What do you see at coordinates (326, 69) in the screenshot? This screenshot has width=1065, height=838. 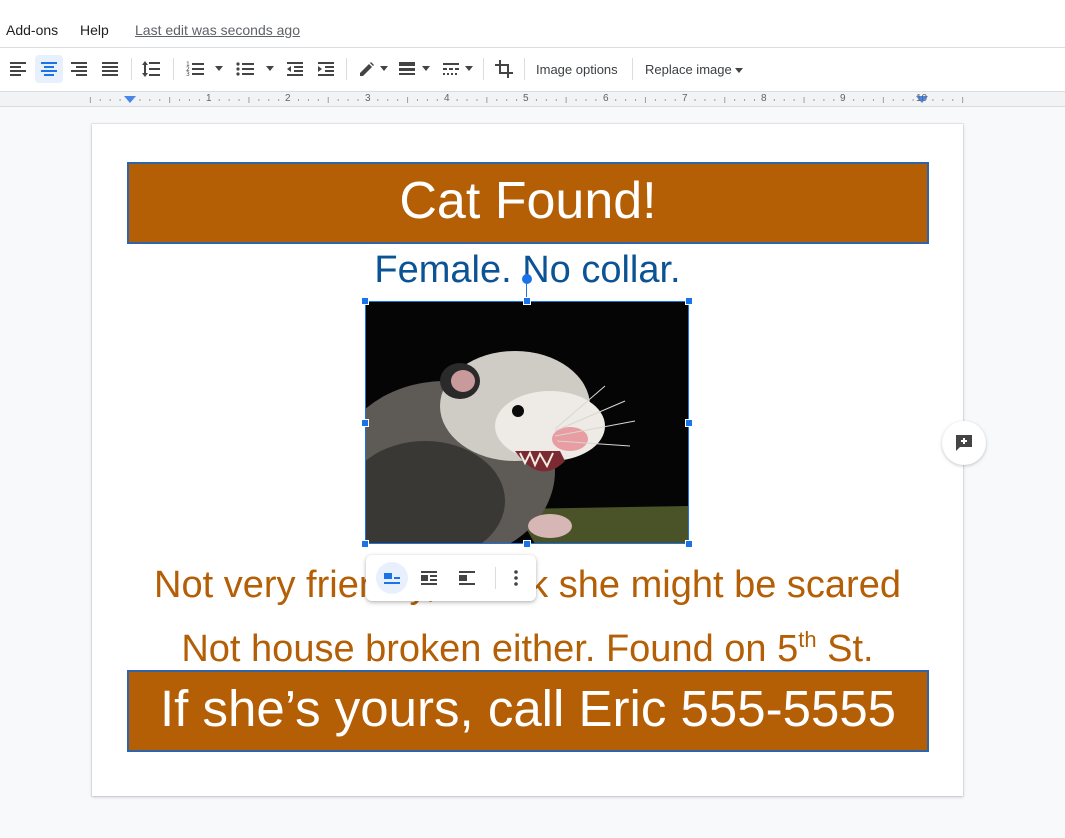 I see `increase-indent-icon` at bounding box center [326, 69].